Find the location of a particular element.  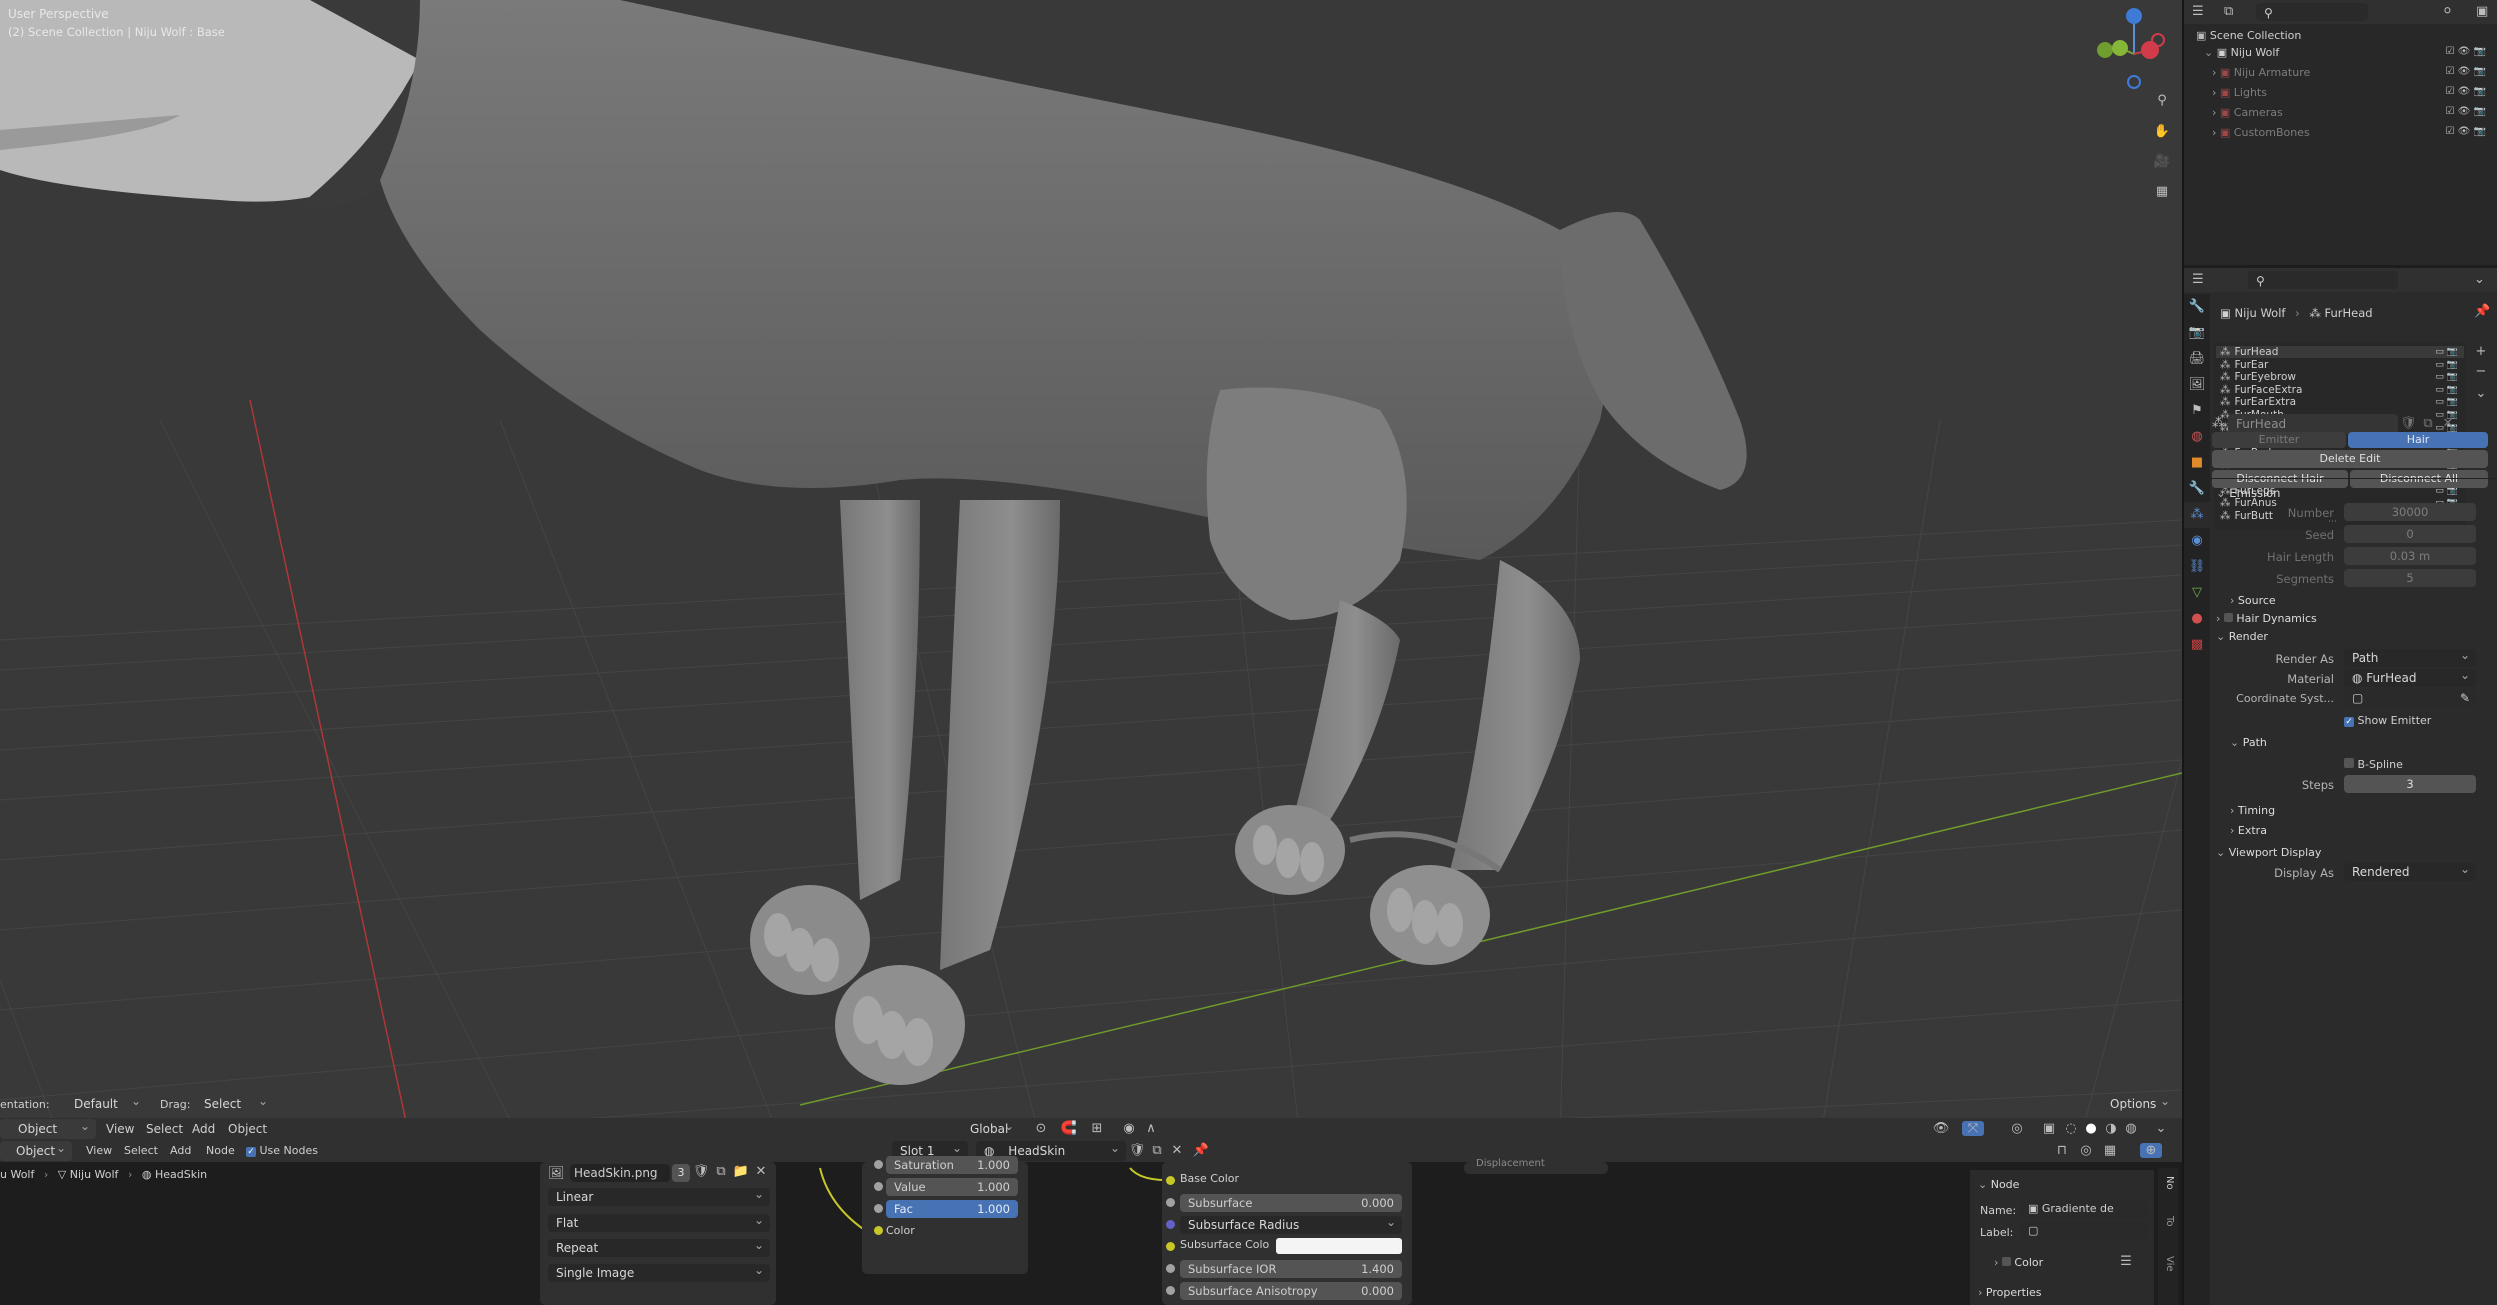

base-color-socket is located at coordinates (1170, 1180).